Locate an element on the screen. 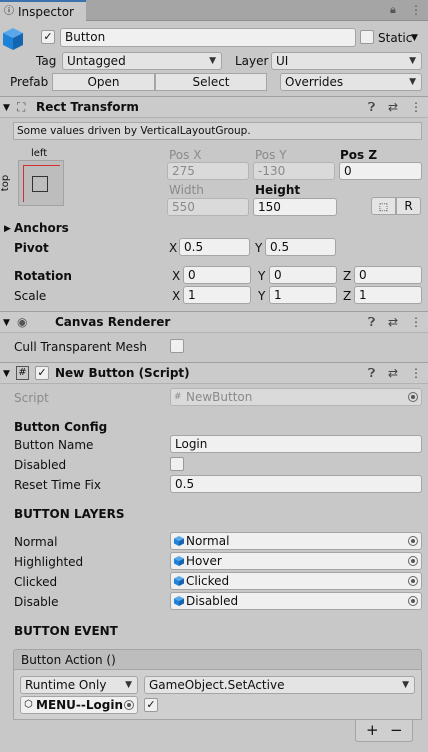 This screenshot has width=428, height=752. blueprint-mode-button: ⬚ is located at coordinates (383, 206).